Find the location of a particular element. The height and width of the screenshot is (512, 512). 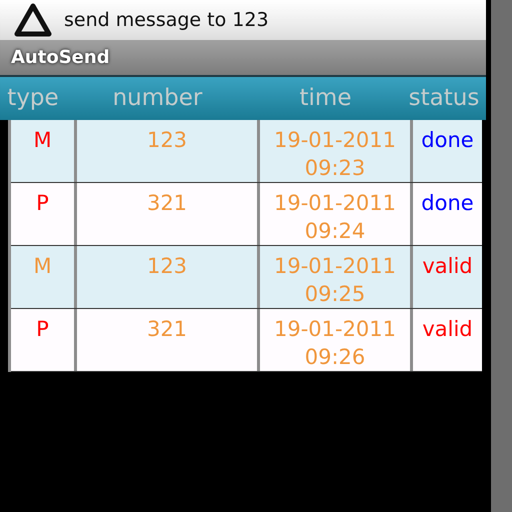

table-cell: valid is located at coordinates (446, 340).